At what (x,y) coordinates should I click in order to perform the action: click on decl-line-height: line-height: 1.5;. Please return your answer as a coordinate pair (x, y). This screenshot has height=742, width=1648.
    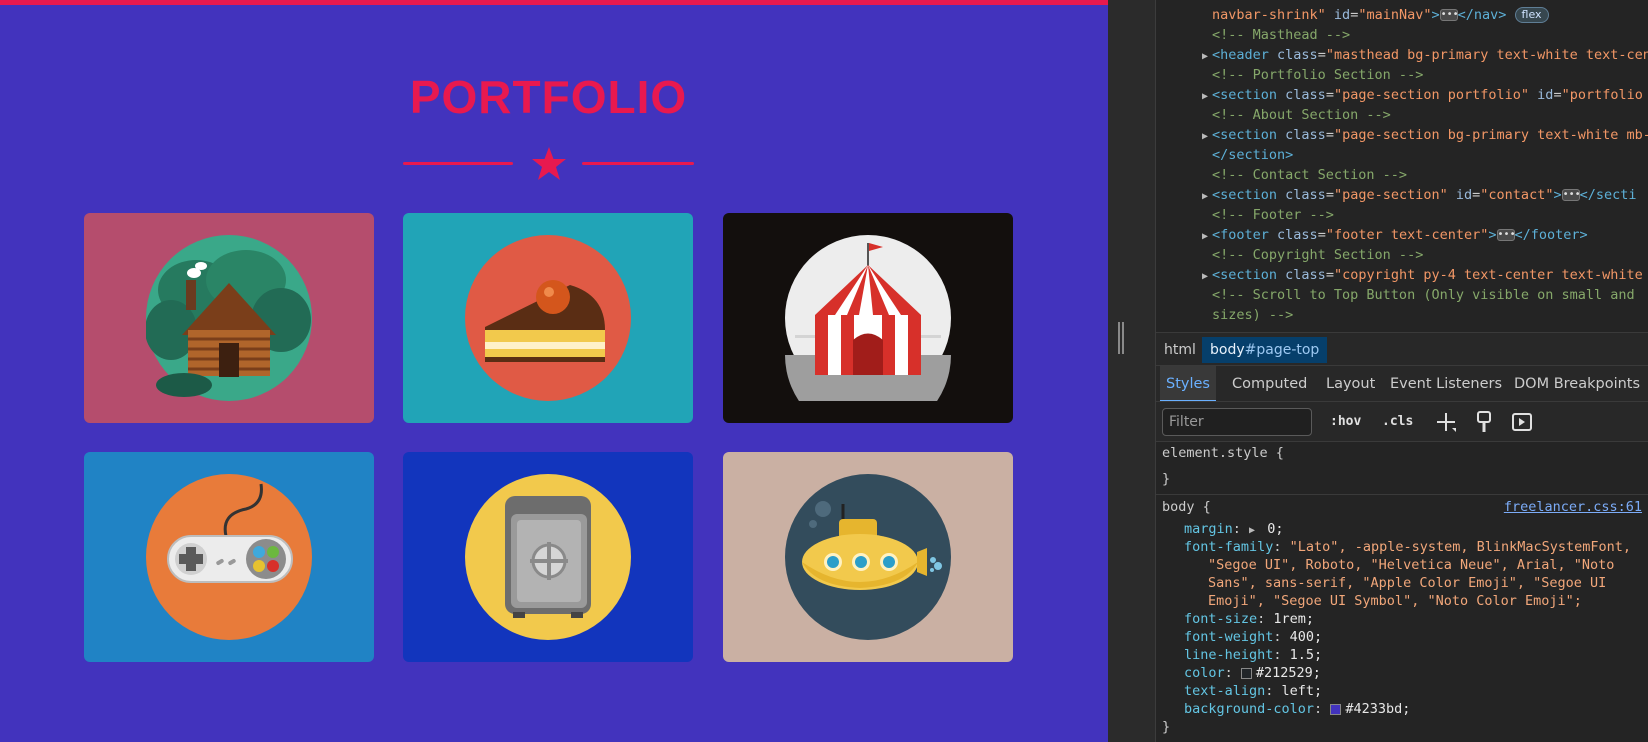
    Looking at the image, I should click on (1253, 655).